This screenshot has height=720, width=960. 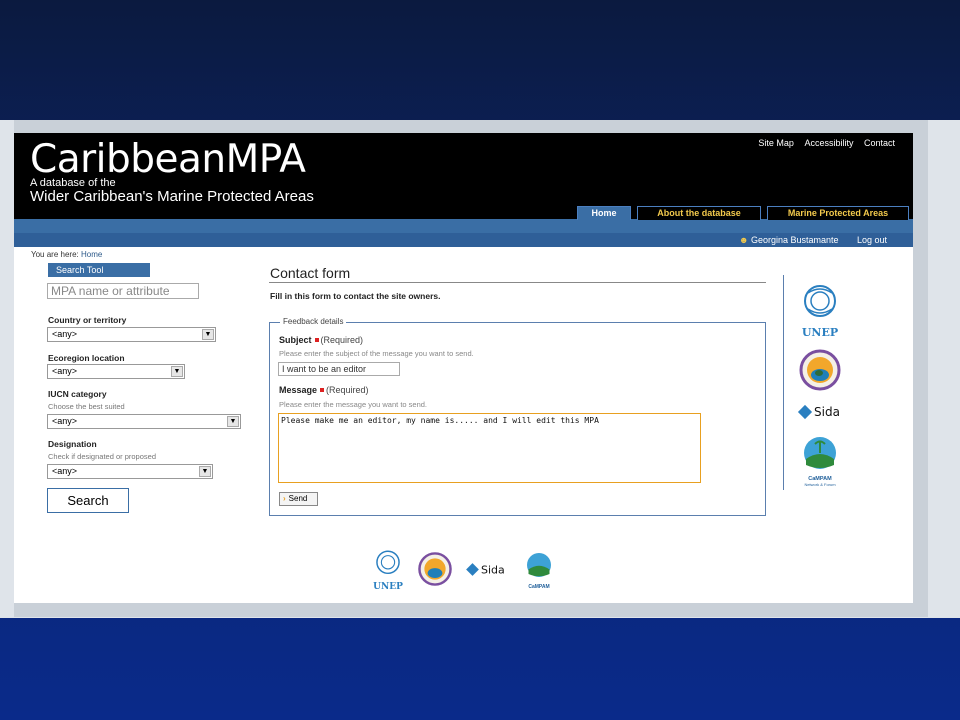 I want to click on accessibility-link: Accessibility, so click(x=828, y=143).